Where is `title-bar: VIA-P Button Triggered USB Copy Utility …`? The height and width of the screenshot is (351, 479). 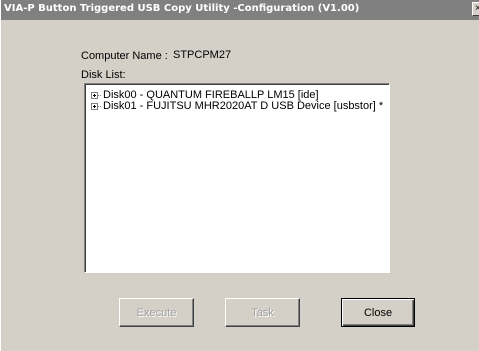
title-bar: VIA-P Button Triggered USB Copy Utility … is located at coordinates (240, 10).